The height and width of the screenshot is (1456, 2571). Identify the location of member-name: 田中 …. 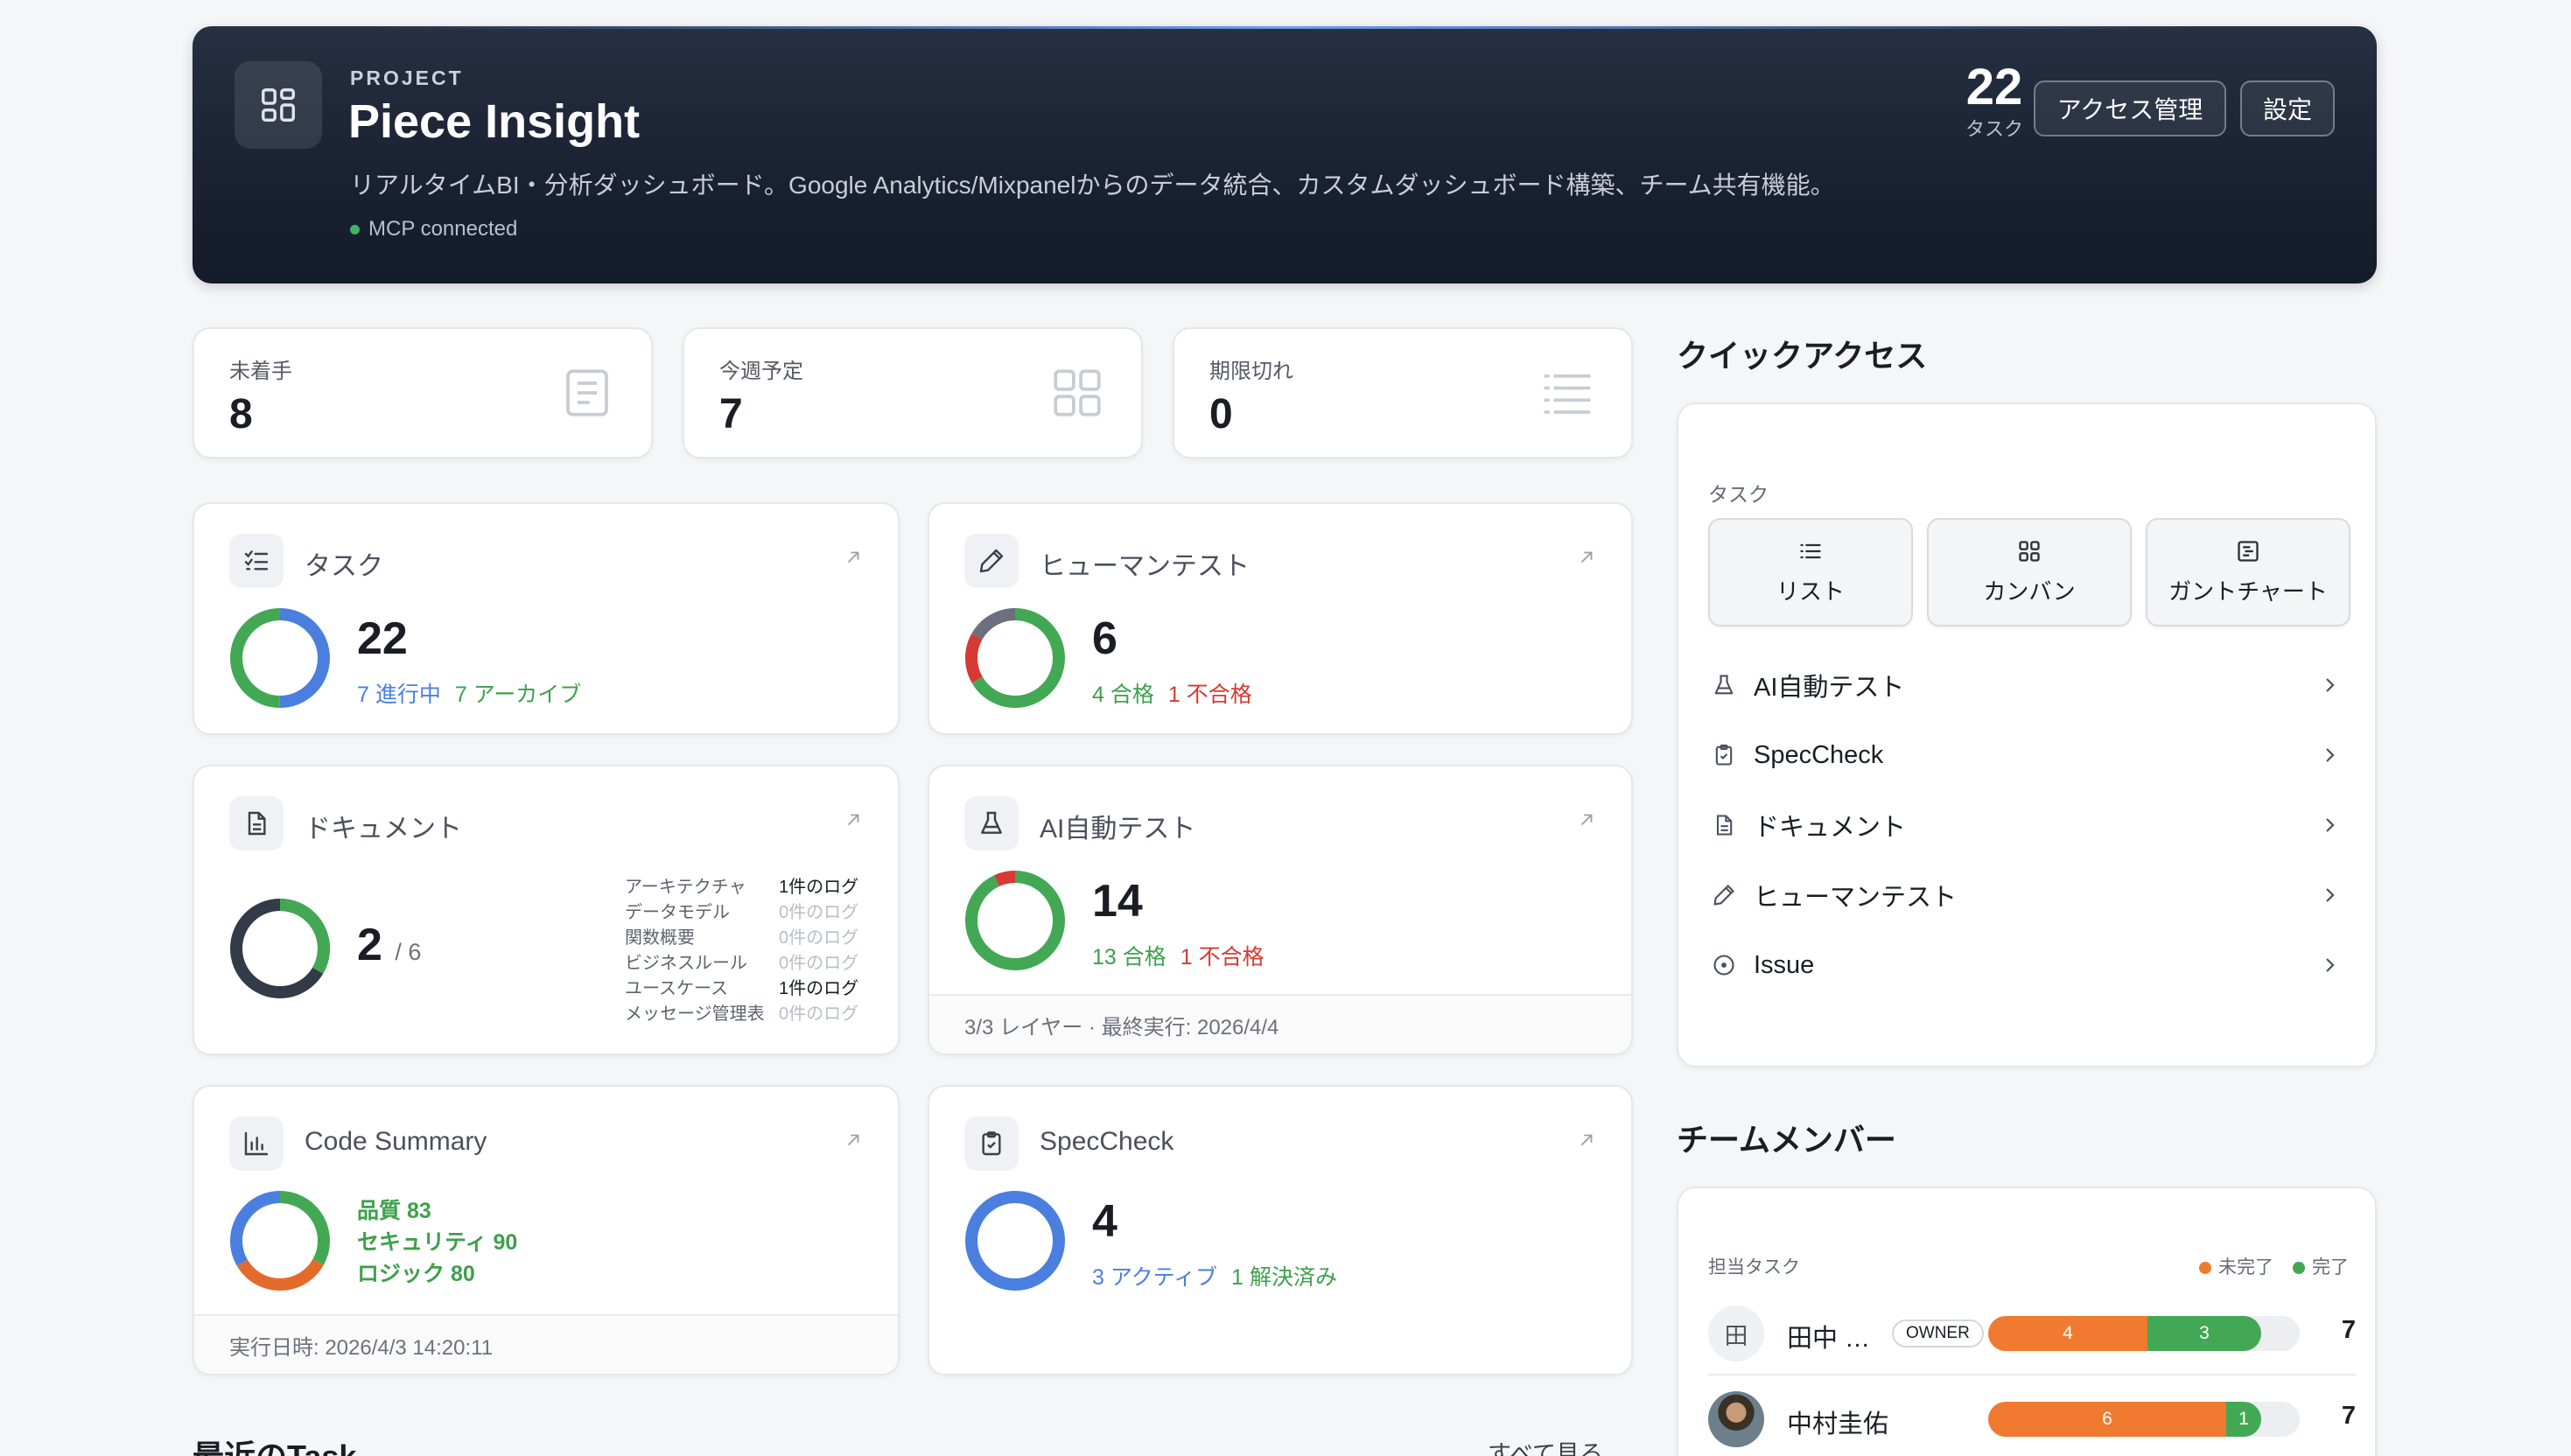
(1829, 1339).